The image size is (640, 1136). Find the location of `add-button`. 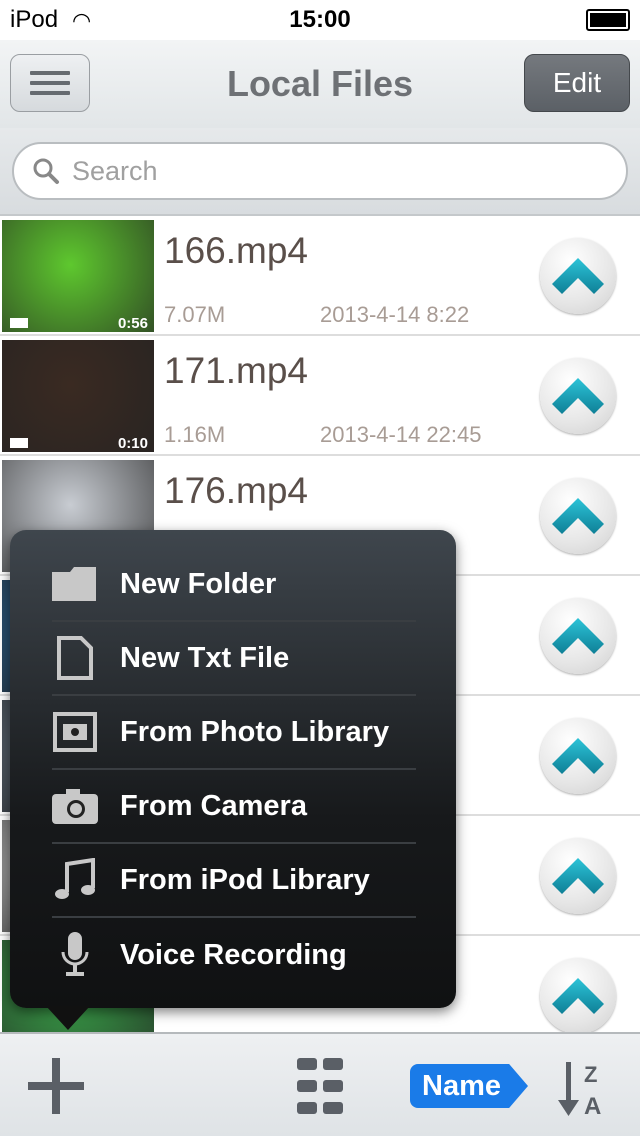

add-button is located at coordinates (56, 1086).